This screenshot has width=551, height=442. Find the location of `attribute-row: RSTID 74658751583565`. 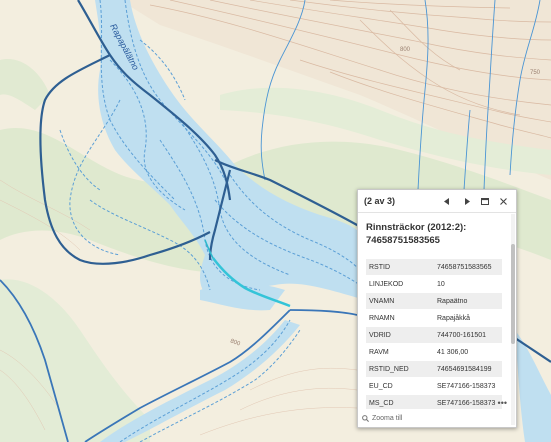

attribute-row: RSTID 74658751583565 is located at coordinates (434, 267).